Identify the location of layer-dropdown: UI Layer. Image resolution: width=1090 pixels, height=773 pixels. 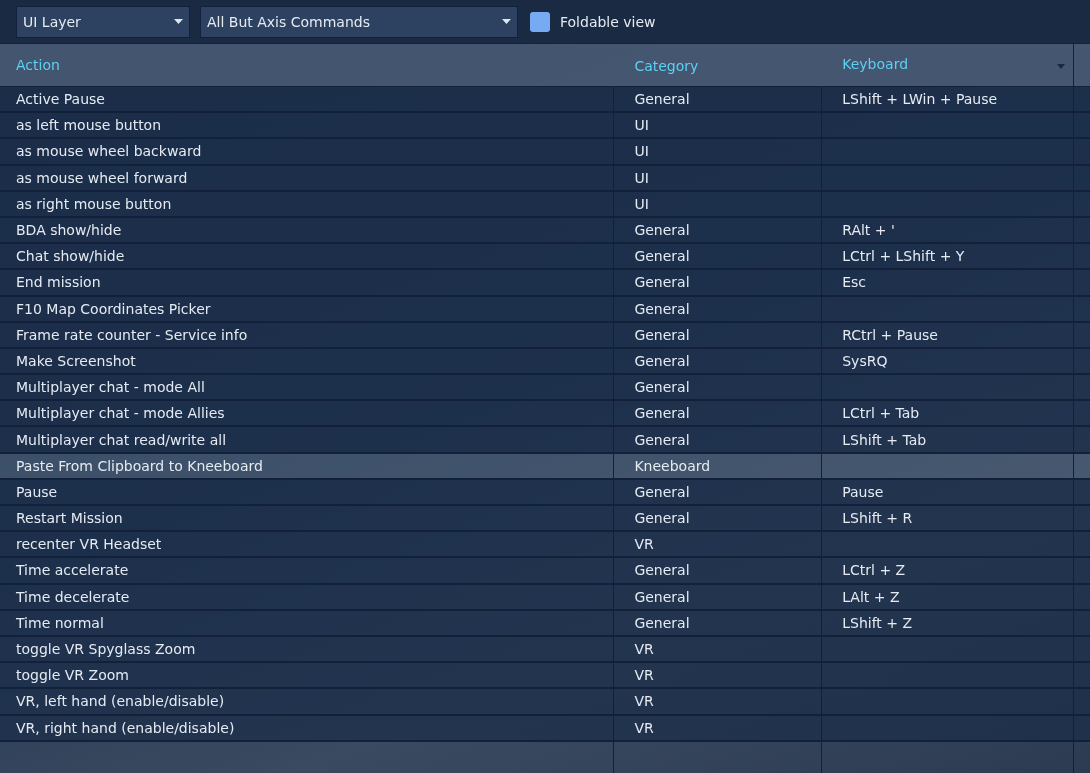
(103, 21).